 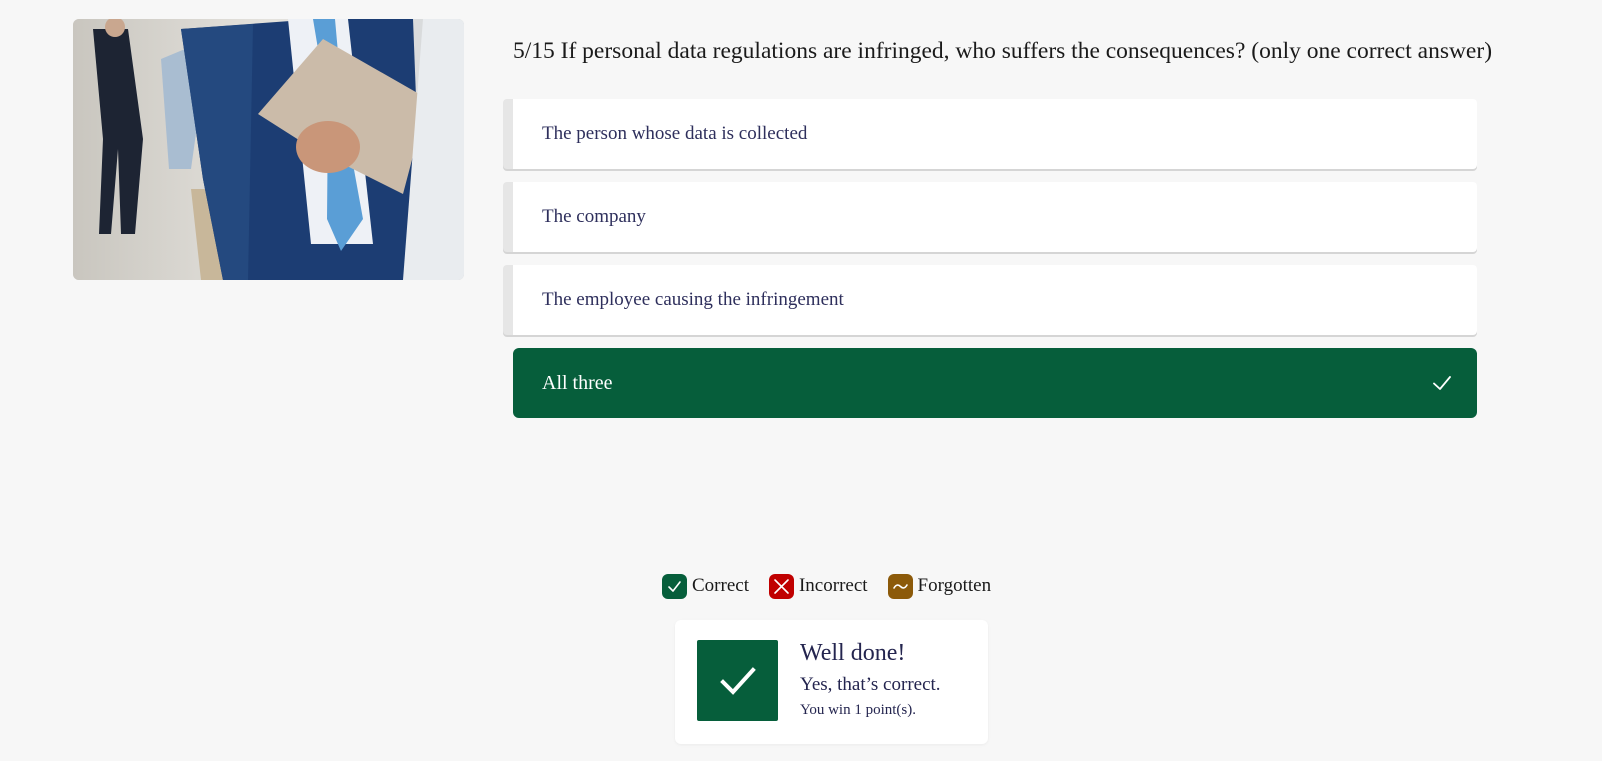 I want to click on answer-legend: Correct Incorrect Forgotten, so click(x=826, y=586).